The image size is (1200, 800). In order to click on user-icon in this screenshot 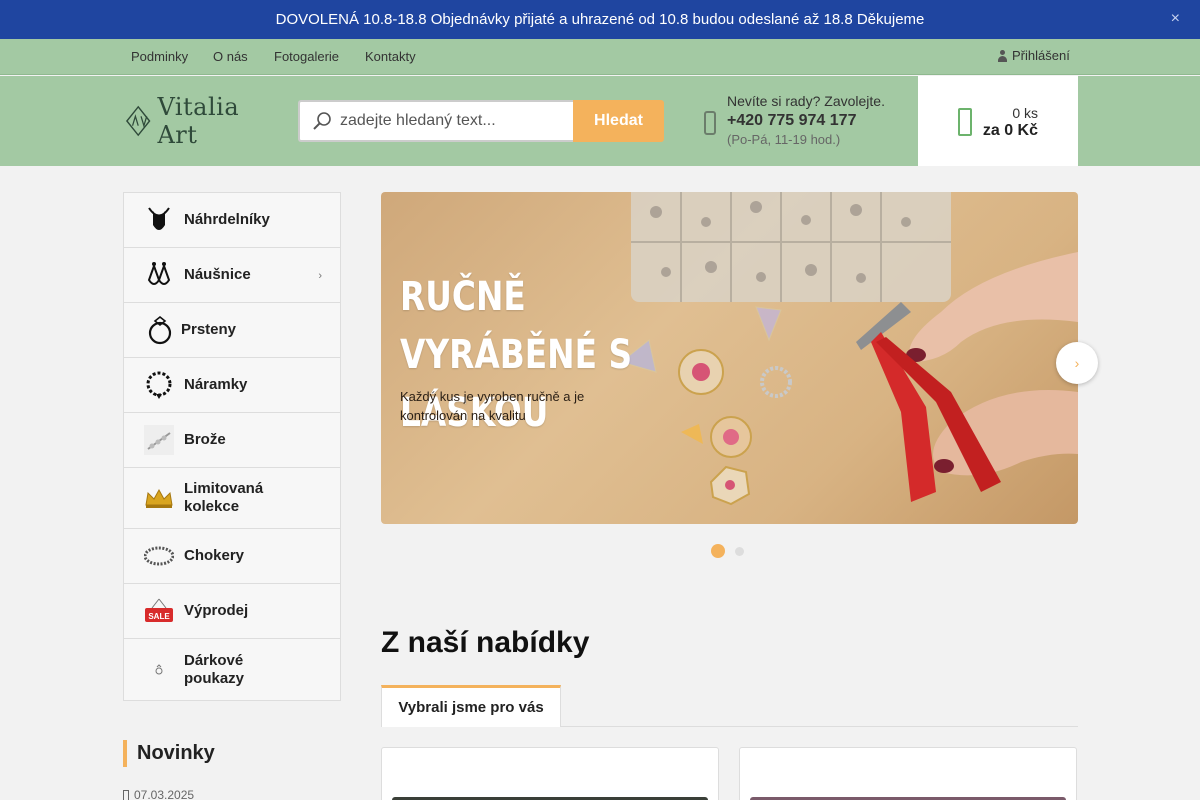, I will do `click(1002, 55)`.